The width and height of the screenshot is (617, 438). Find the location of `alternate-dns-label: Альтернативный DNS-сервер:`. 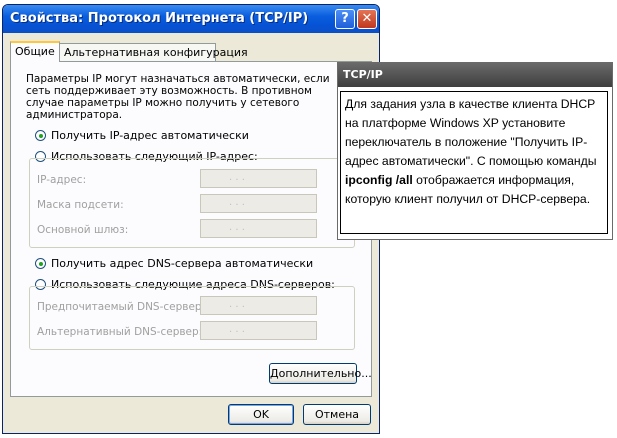

alternate-dns-label: Альтернативный DNS-сервер: is located at coordinates (120, 332).